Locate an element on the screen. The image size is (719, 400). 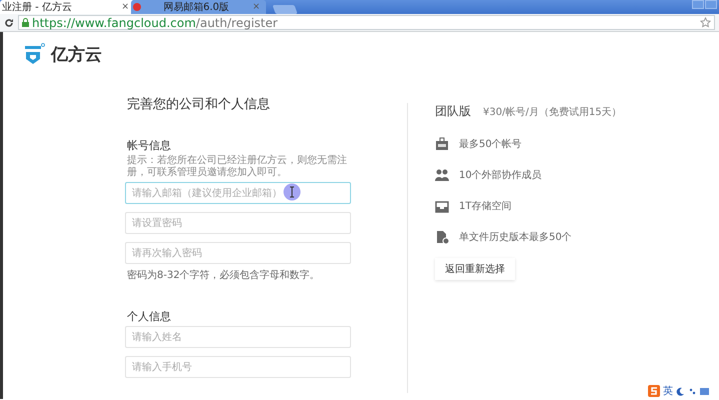
feature-text: 单文件历史版本最多50个 is located at coordinates (515, 237).